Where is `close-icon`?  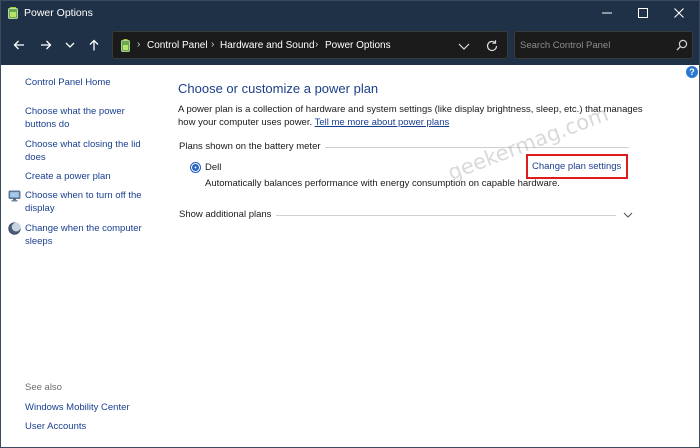
close-icon is located at coordinates (679, 13).